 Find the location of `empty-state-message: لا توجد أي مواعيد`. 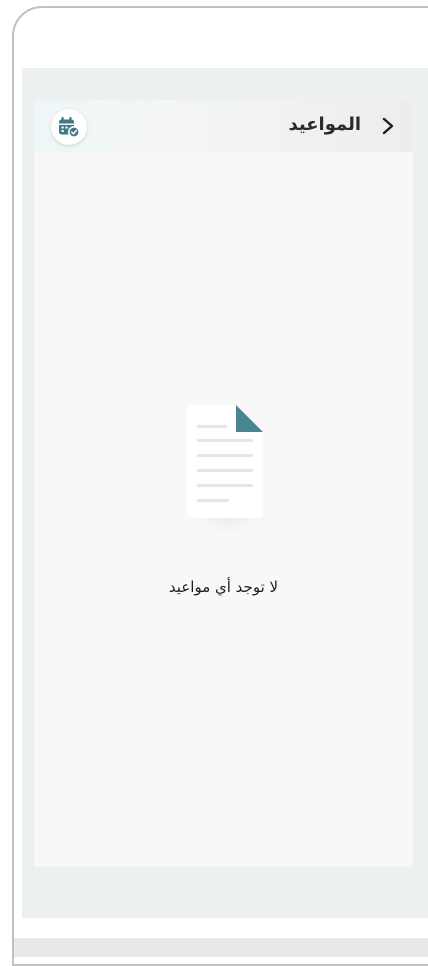

empty-state-message: لا توجد أي مواعيد is located at coordinates (223, 587).